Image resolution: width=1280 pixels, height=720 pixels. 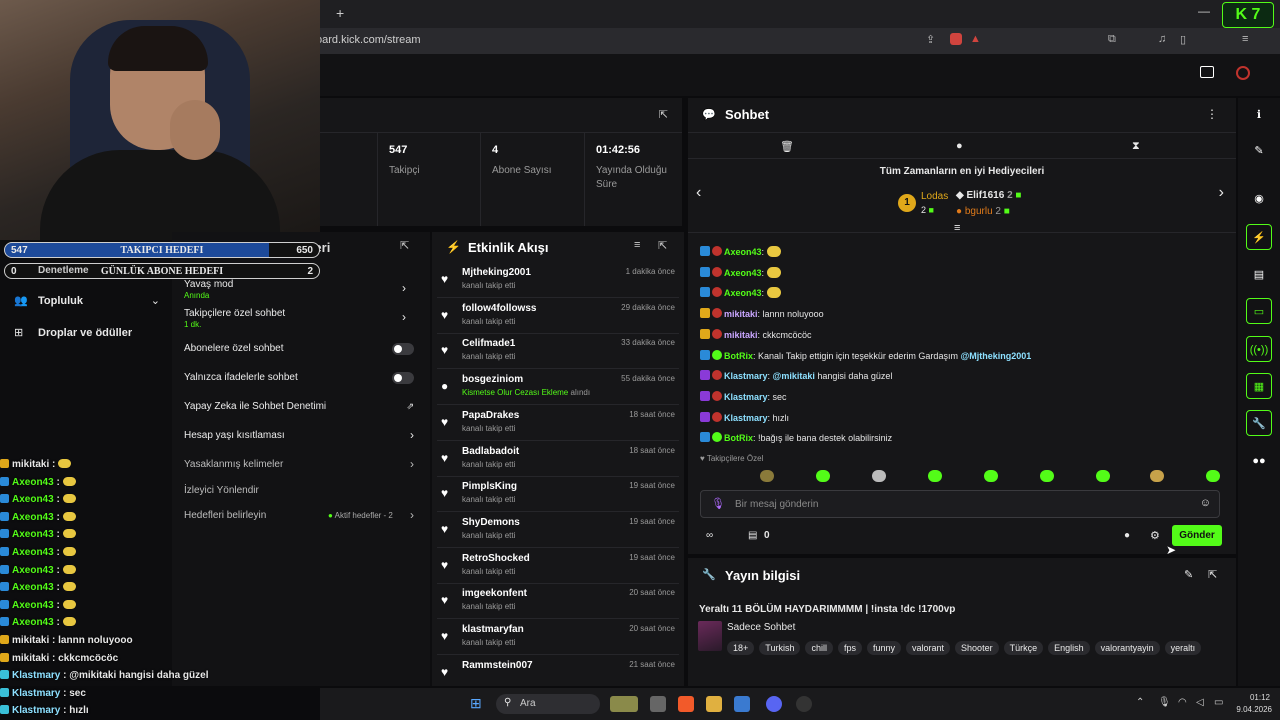 What do you see at coordinates (686, 704) in the screenshot?
I see `brave-icon` at bounding box center [686, 704].